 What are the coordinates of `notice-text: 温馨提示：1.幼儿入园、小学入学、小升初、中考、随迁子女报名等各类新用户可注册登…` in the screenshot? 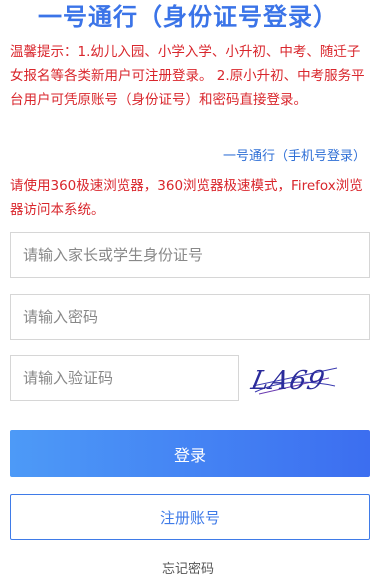 It's located at (187, 76).